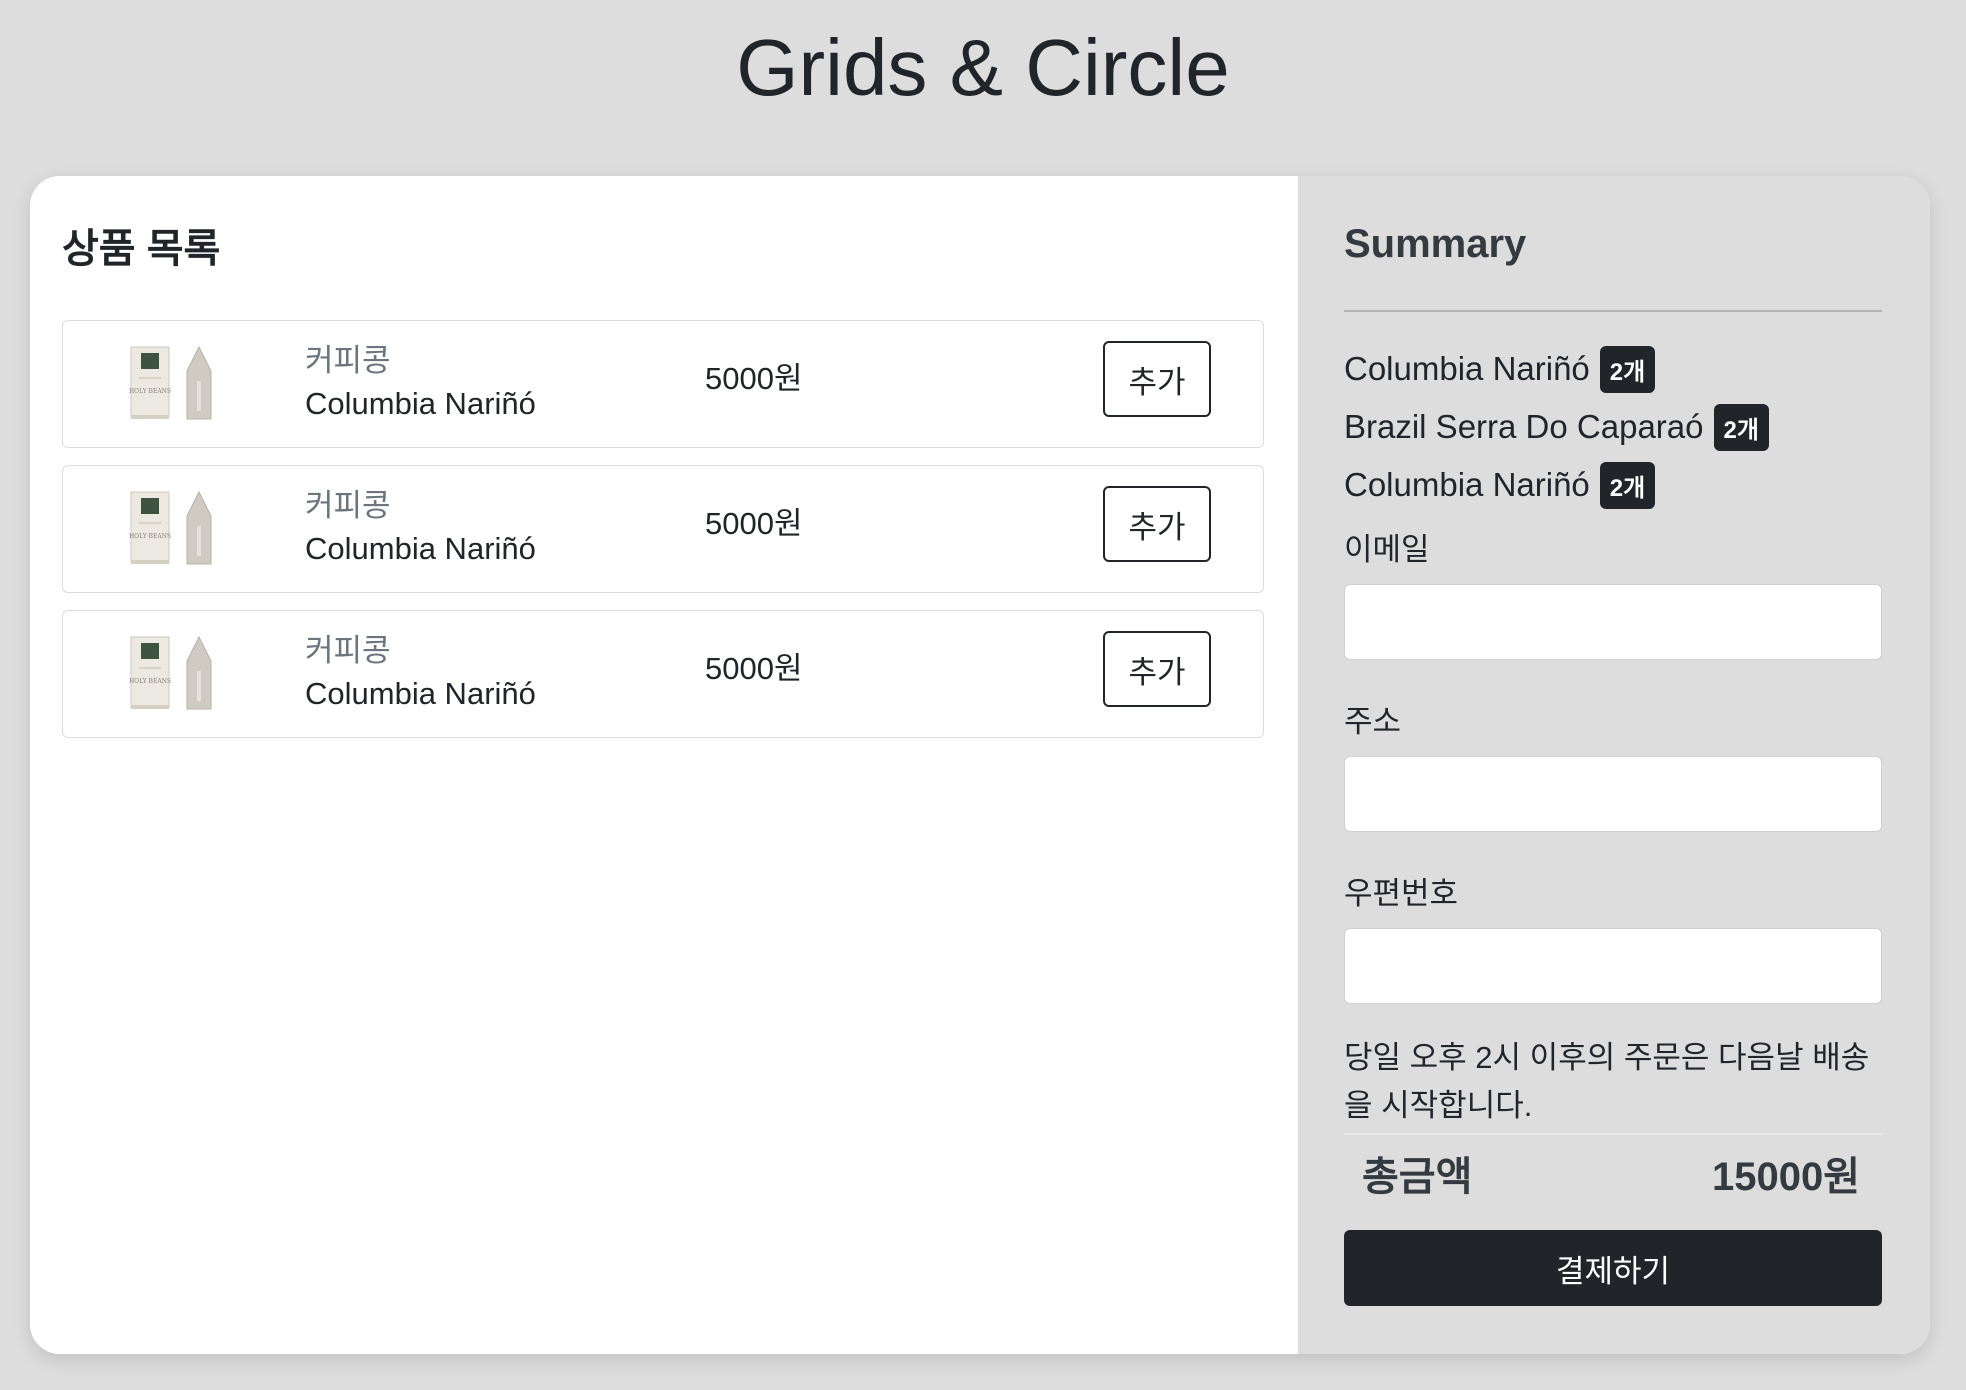 The height and width of the screenshot is (1390, 1966). I want to click on page-title: Grids & Circle, so click(983, 67).